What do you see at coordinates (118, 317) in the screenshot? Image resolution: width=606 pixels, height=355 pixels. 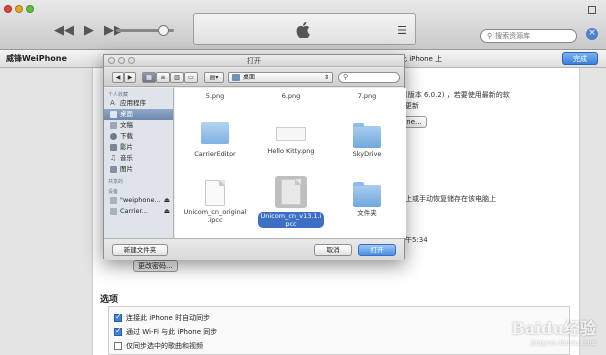 I see `auto-sync-checkbox` at bounding box center [118, 317].